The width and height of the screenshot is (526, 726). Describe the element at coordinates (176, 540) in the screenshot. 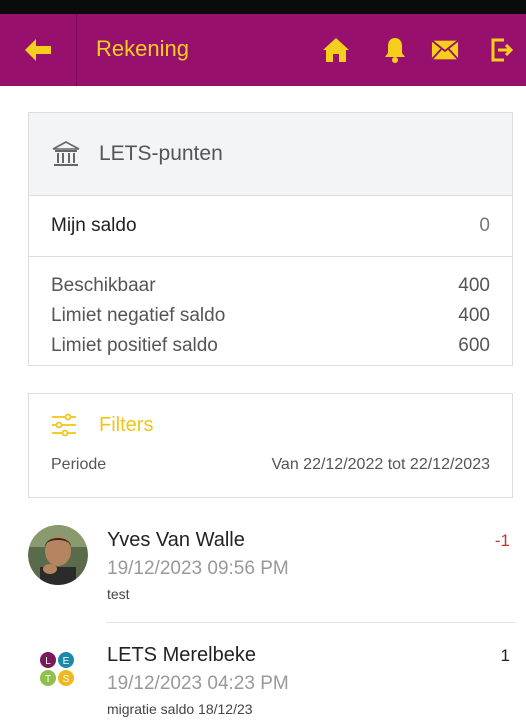

I see `transaction-name: Yves Van Walle` at that location.